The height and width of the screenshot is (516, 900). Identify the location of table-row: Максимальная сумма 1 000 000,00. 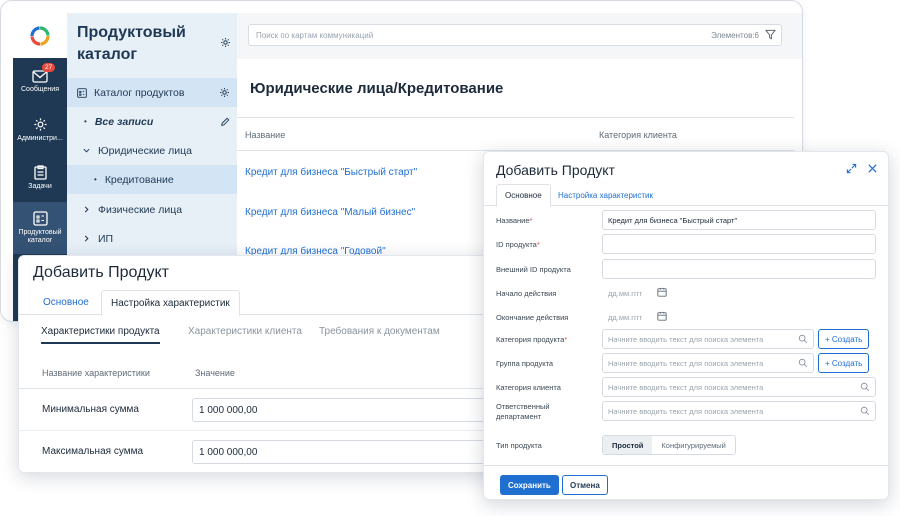
(262, 452).